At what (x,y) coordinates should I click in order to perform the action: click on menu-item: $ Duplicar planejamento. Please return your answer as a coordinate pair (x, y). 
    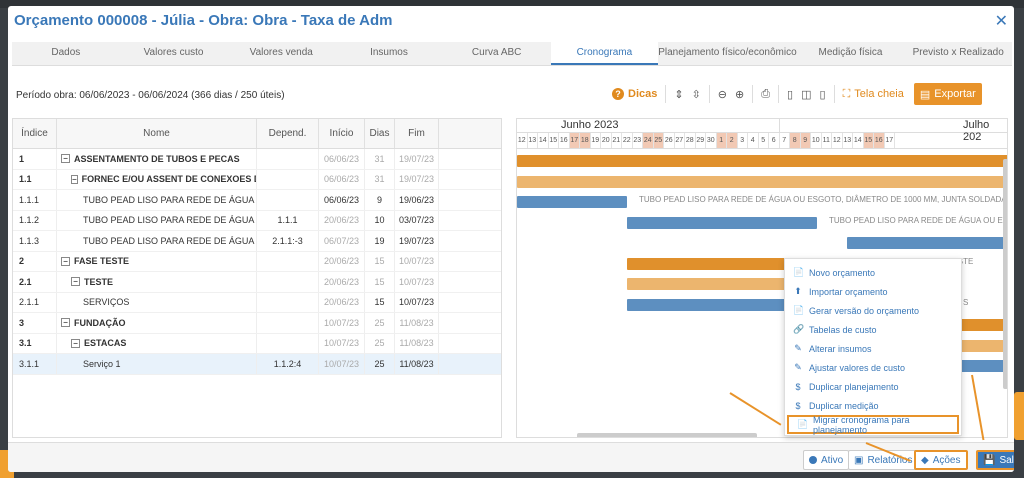
    Looking at the image, I should click on (873, 386).